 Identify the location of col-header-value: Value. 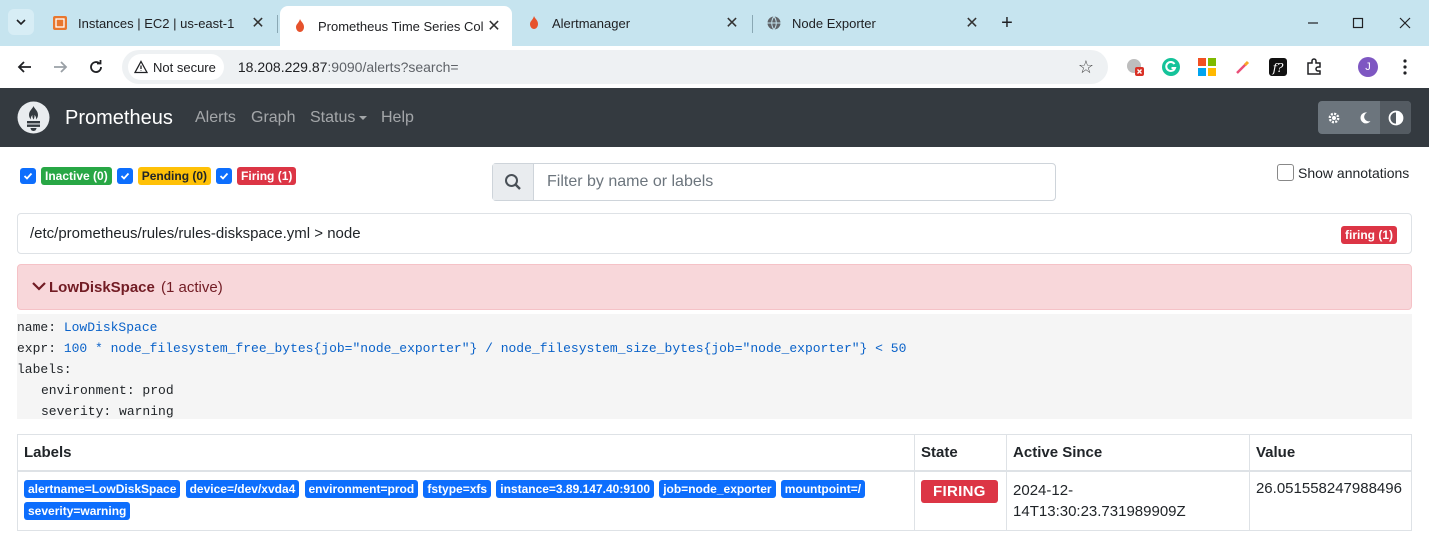
(1330, 453).